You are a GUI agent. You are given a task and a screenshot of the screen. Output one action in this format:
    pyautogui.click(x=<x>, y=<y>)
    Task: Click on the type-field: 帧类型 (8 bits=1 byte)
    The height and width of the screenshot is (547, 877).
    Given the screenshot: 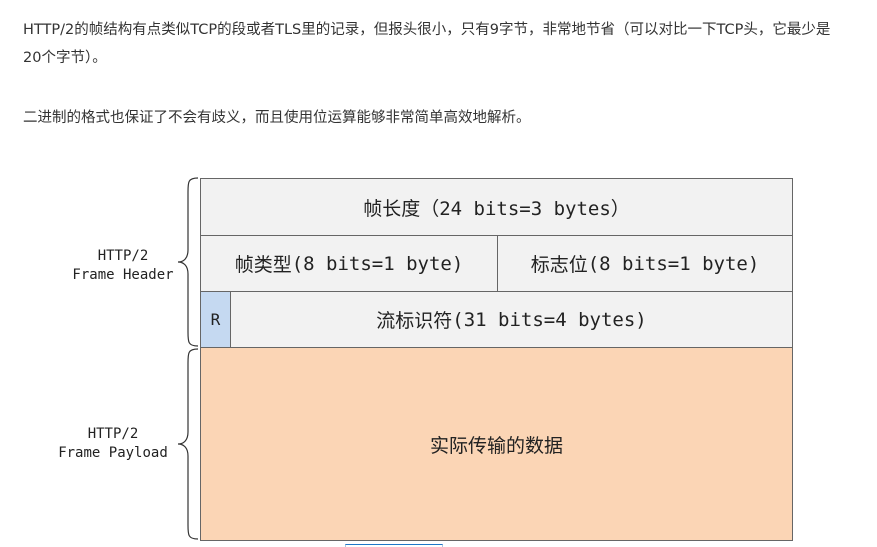 What is the action you would take?
    pyautogui.click(x=349, y=263)
    